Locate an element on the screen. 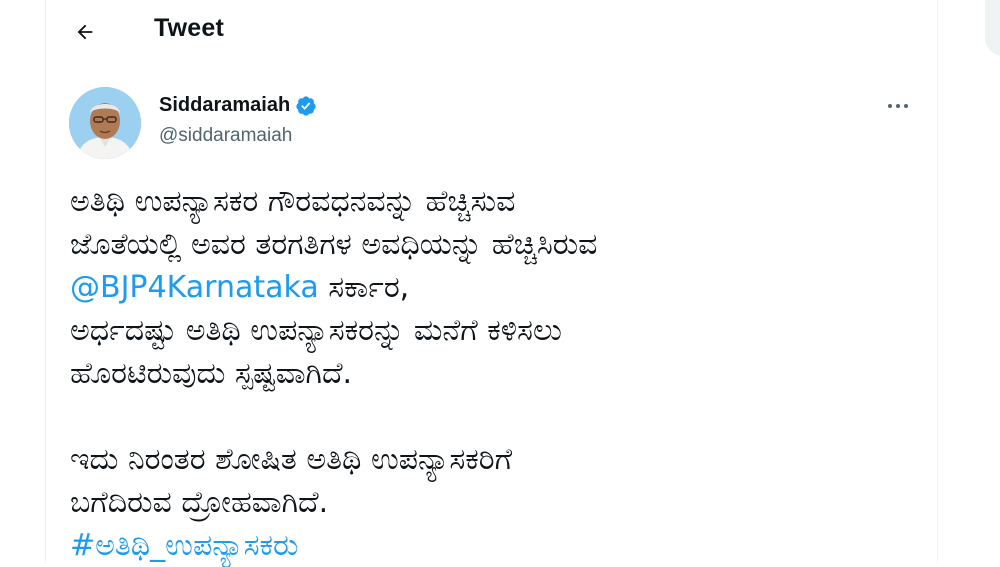  tweet-line-text: ಸರ್ಕಾರ, is located at coordinates (364, 287).